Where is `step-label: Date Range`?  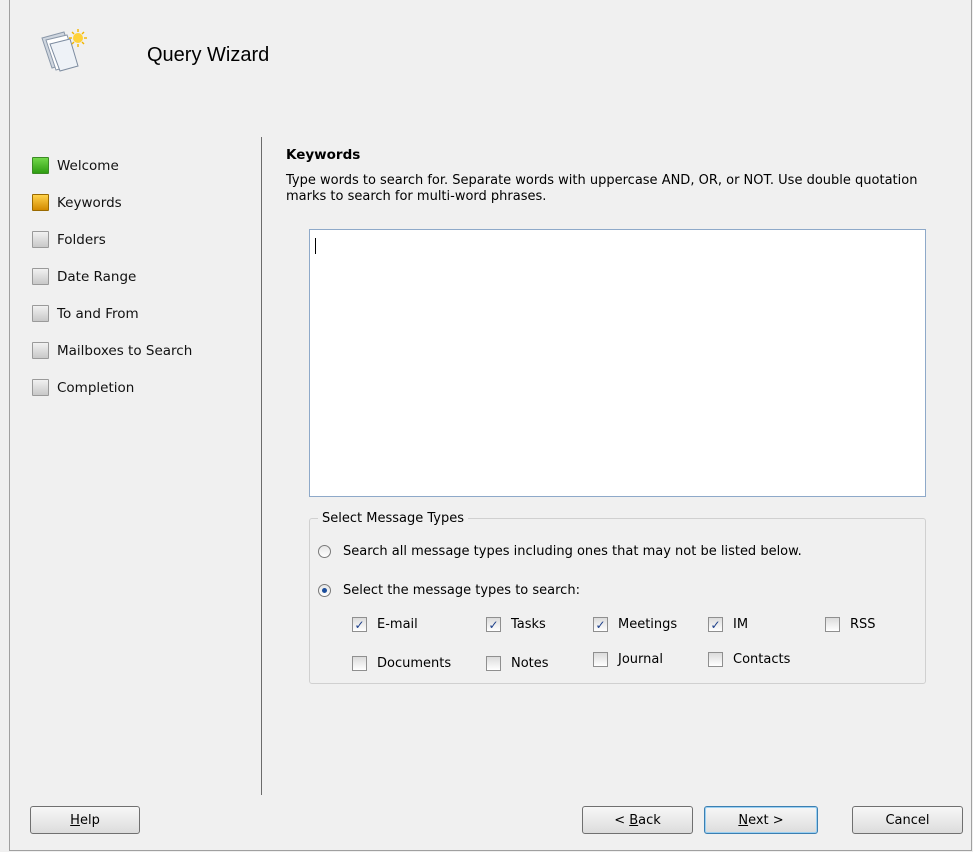 step-label: Date Range is located at coordinates (97, 276).